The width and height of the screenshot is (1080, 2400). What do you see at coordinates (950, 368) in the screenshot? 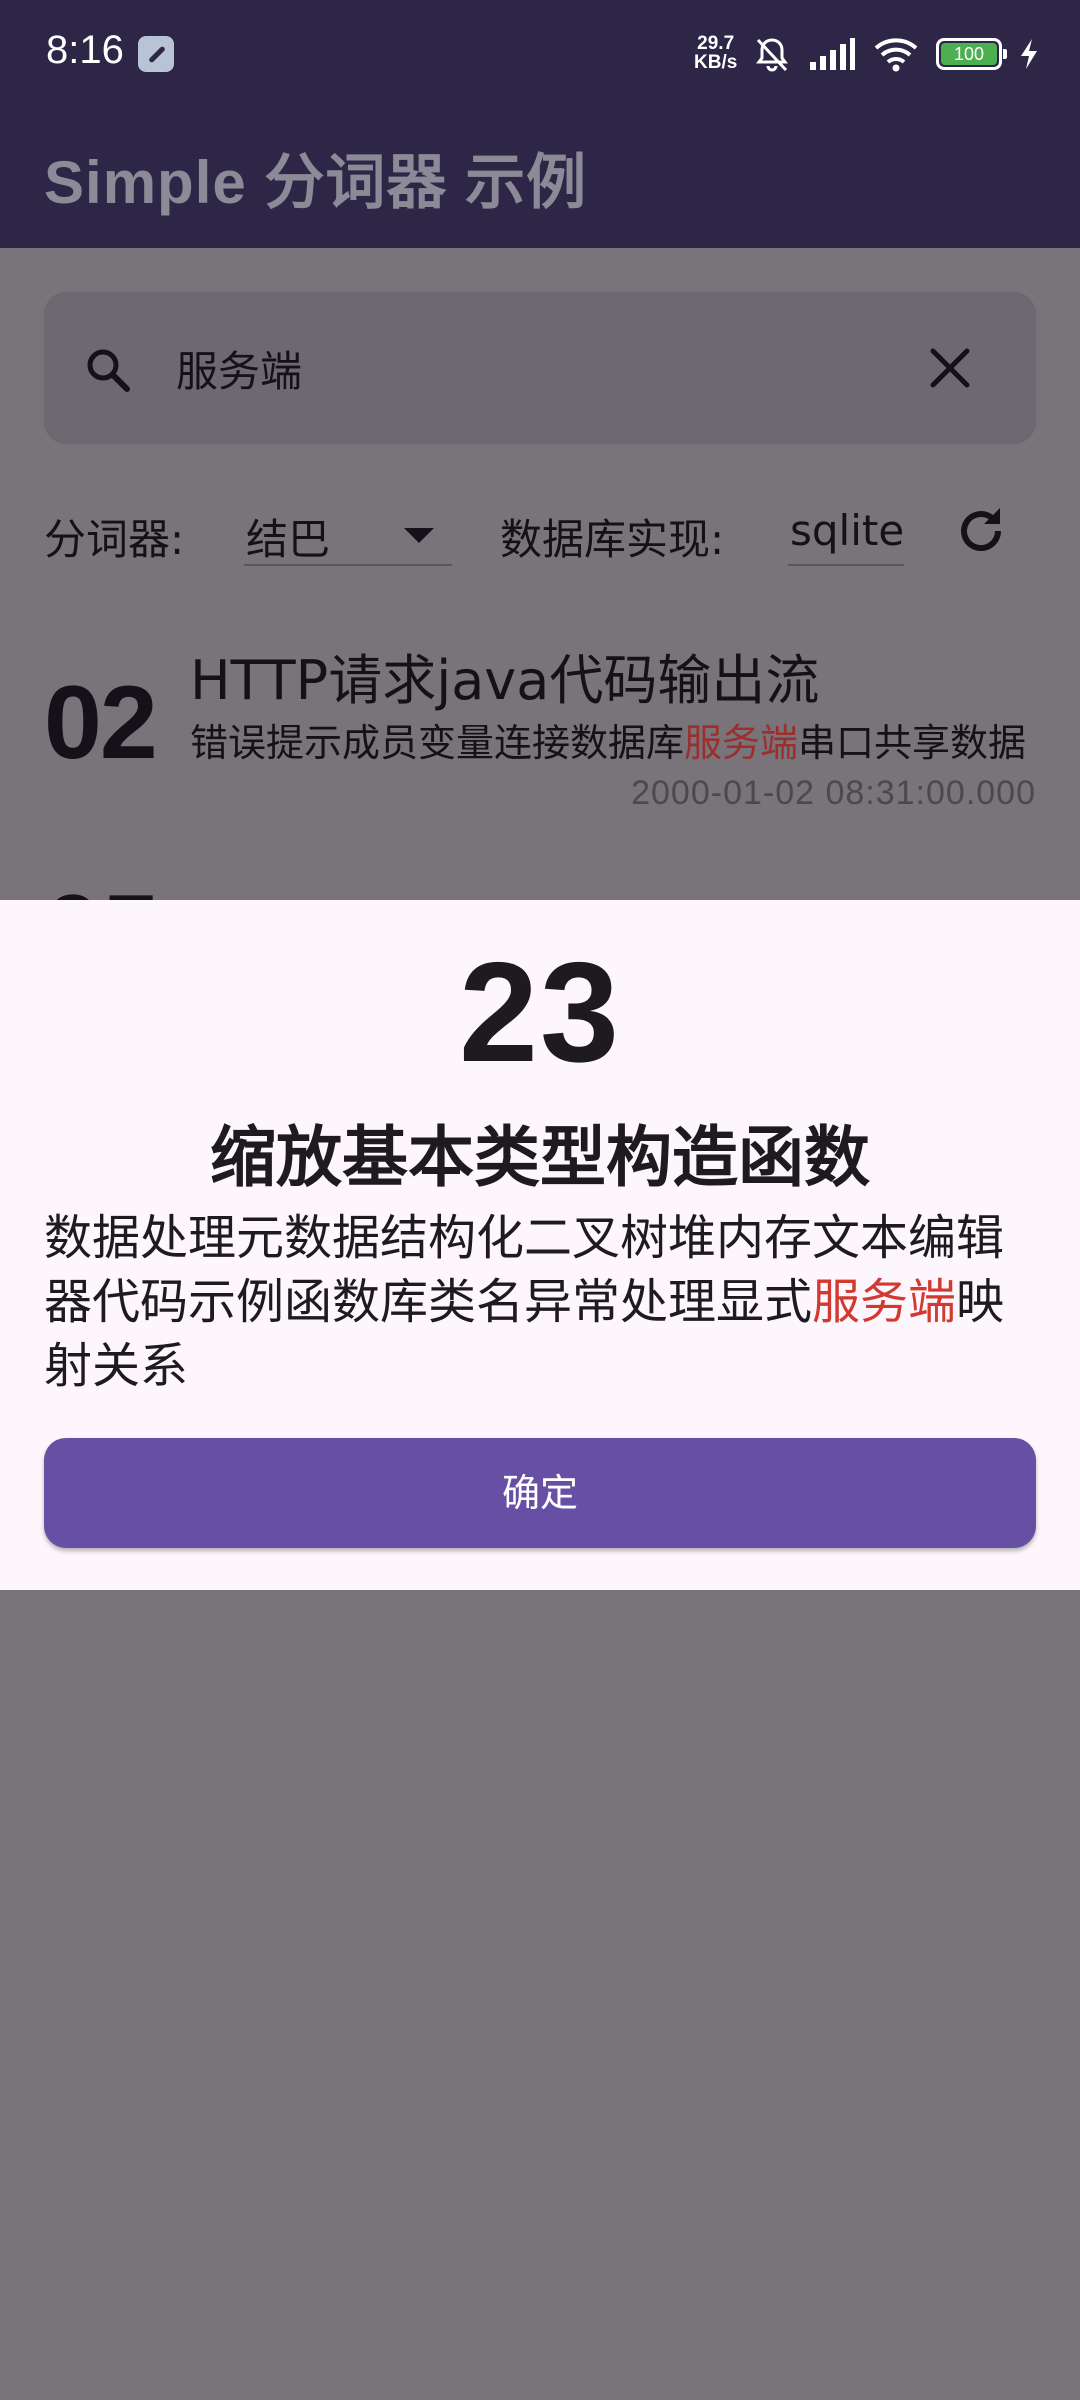
I see `close-icon` at bounding box center [950, 368].